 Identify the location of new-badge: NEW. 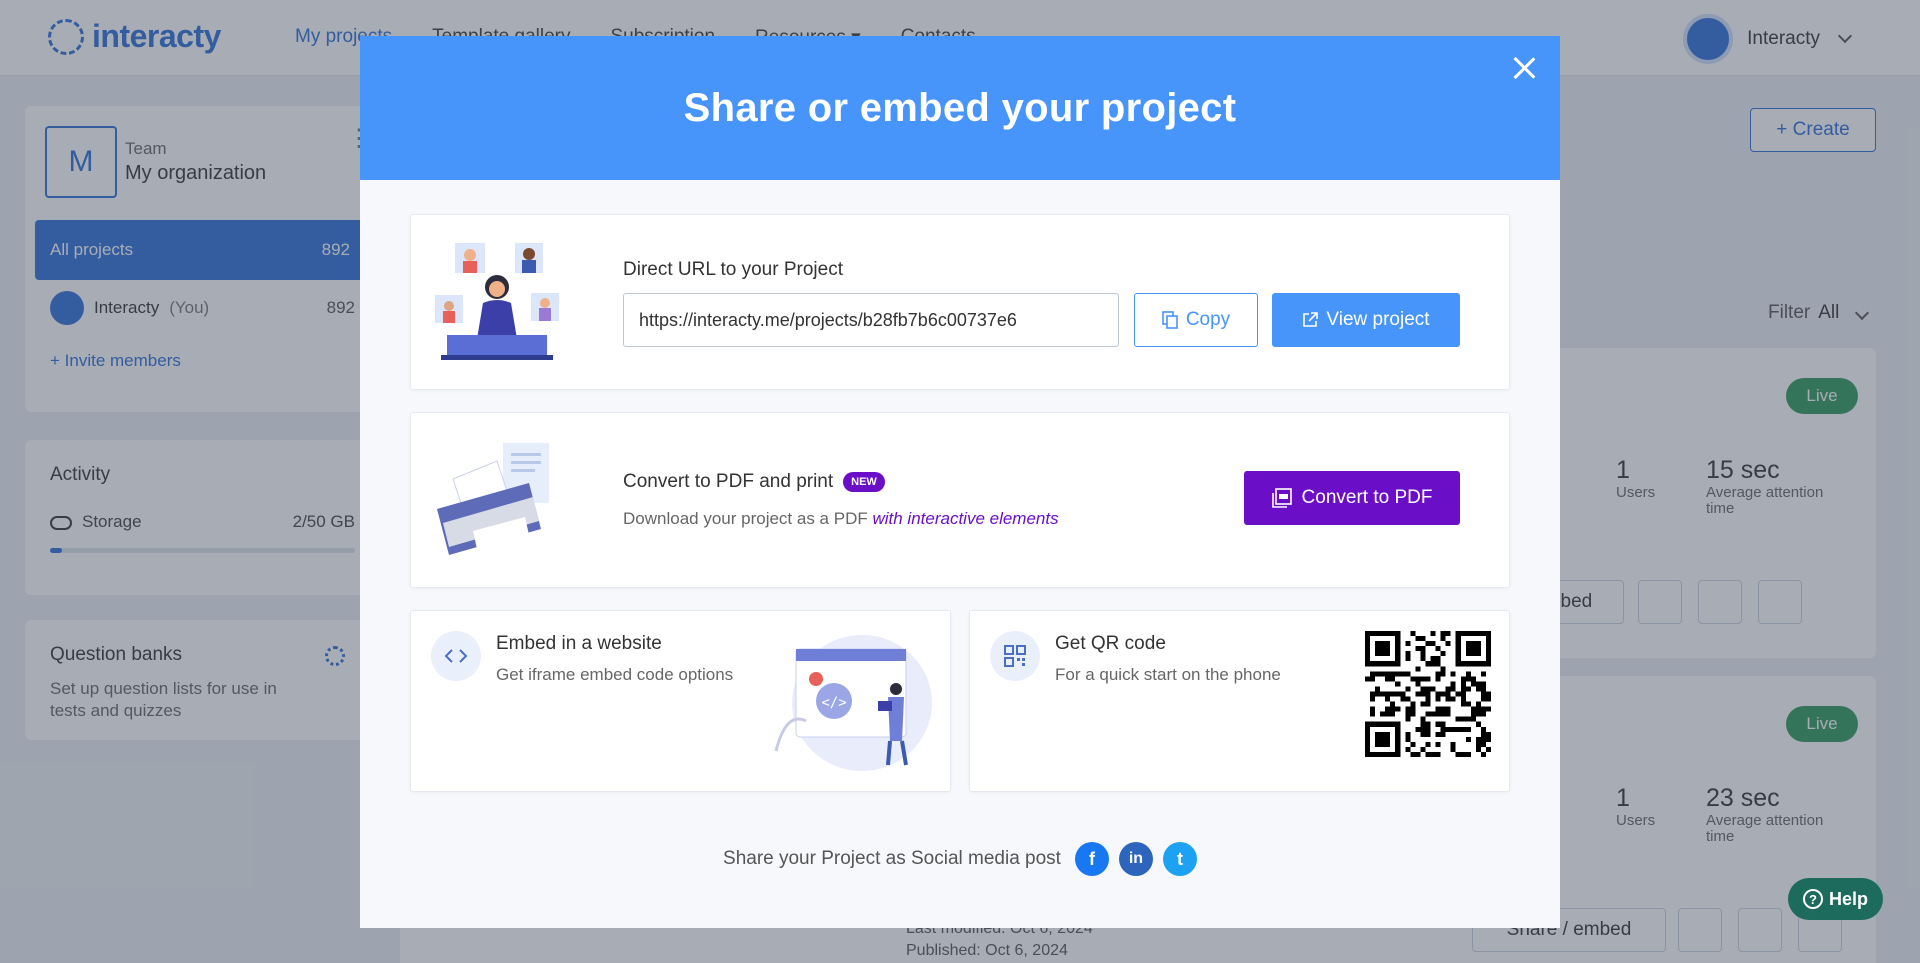
(864, 482).